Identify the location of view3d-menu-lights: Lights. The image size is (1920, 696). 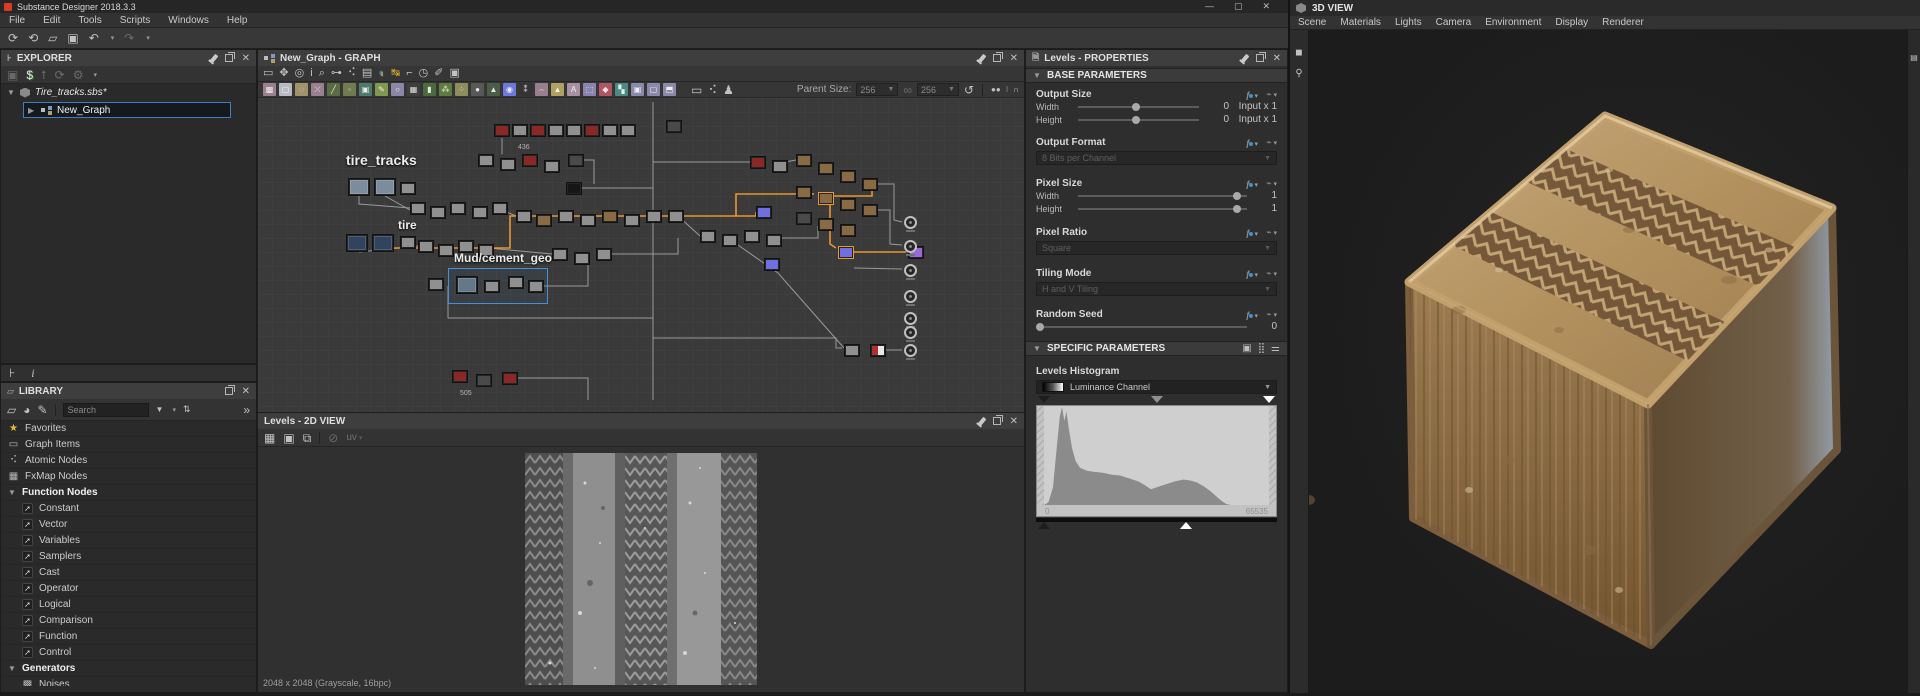
(1408, 22).